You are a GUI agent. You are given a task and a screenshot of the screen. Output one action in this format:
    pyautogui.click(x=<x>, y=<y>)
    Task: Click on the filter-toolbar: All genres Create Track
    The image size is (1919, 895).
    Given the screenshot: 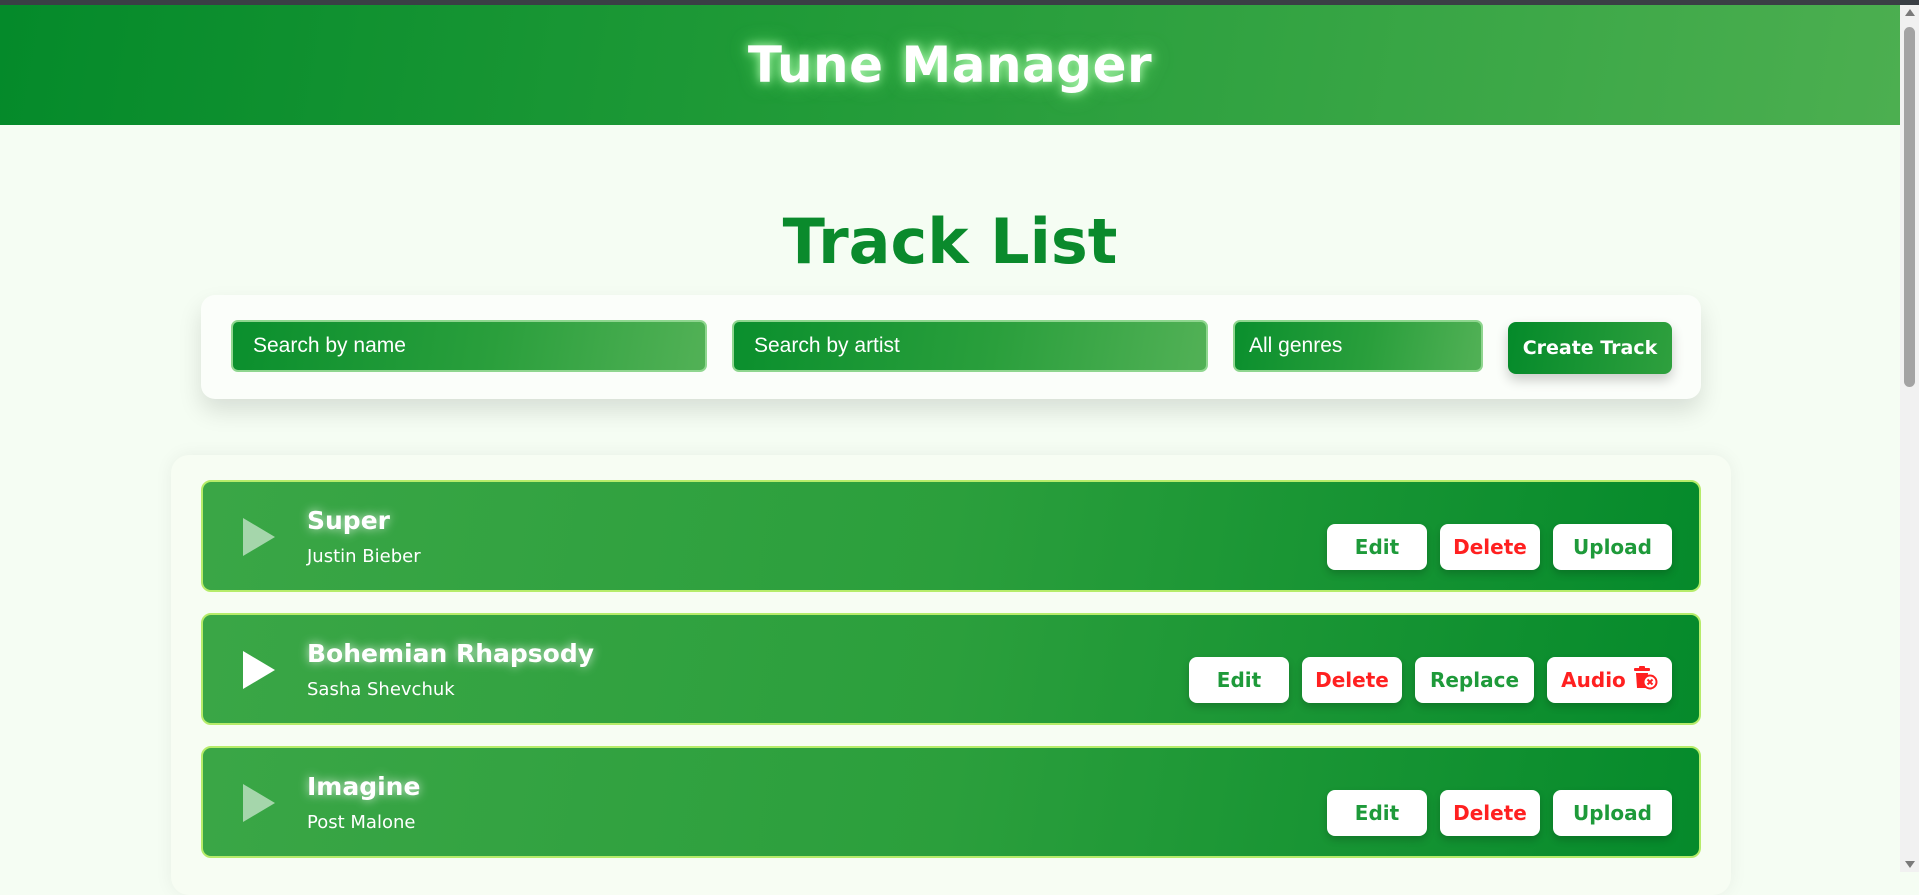 What is the action you would take?
    pyautogui.click(x=951, y=347)
    